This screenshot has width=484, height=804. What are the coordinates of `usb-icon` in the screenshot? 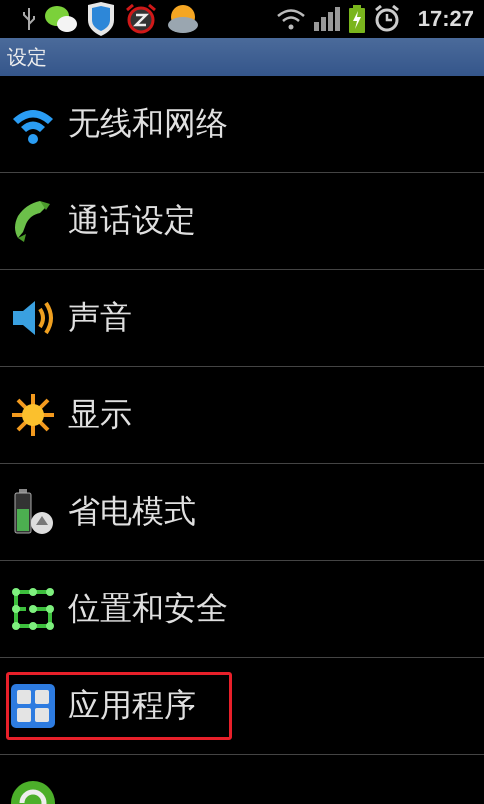 It's located at (29, 19).